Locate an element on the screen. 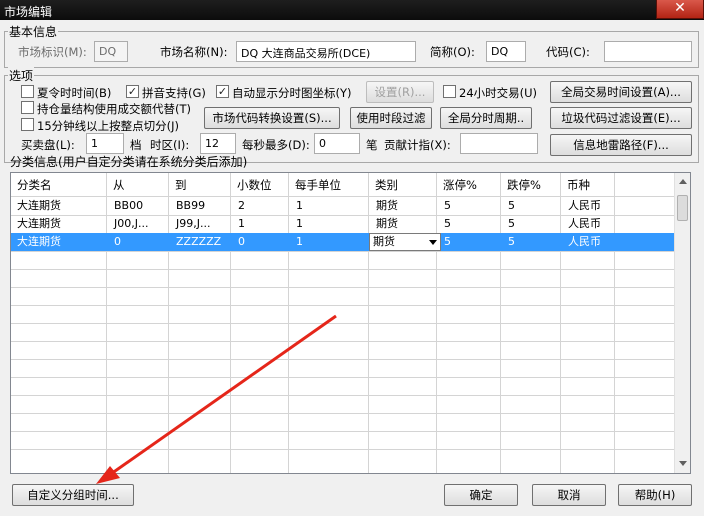 This screenshot has width=704, height=516. col-header-decimals: 小数位 is located at coordinates (260, 185).